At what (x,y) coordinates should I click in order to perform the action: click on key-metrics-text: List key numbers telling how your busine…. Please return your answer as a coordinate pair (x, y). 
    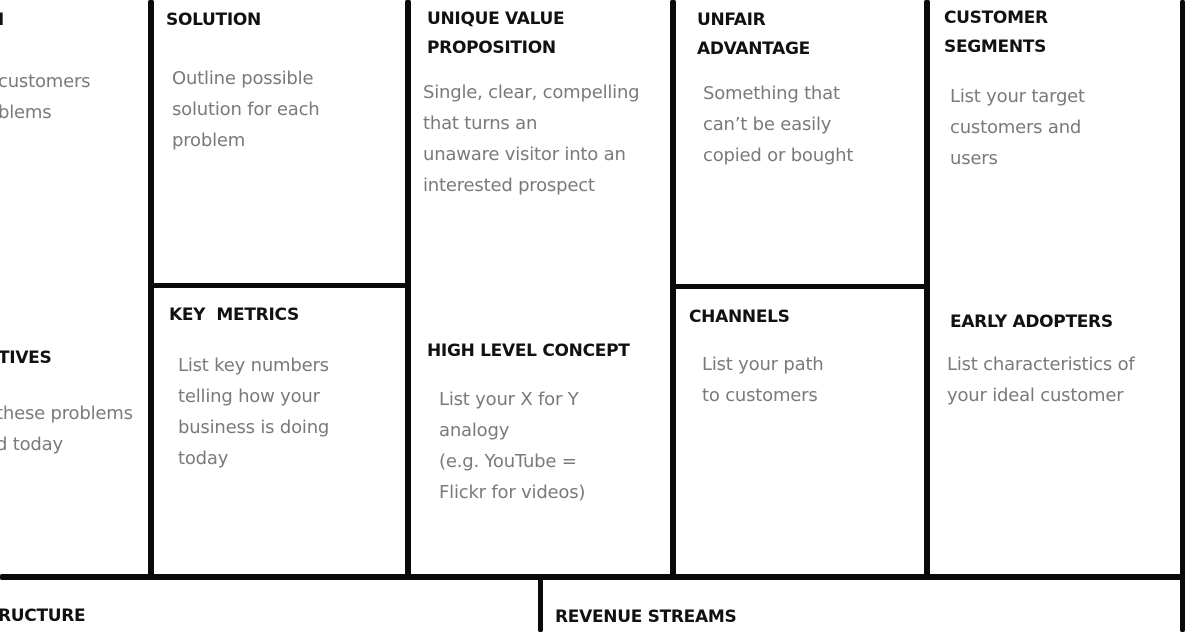
    Looking at the image, I should click on (254, 412).